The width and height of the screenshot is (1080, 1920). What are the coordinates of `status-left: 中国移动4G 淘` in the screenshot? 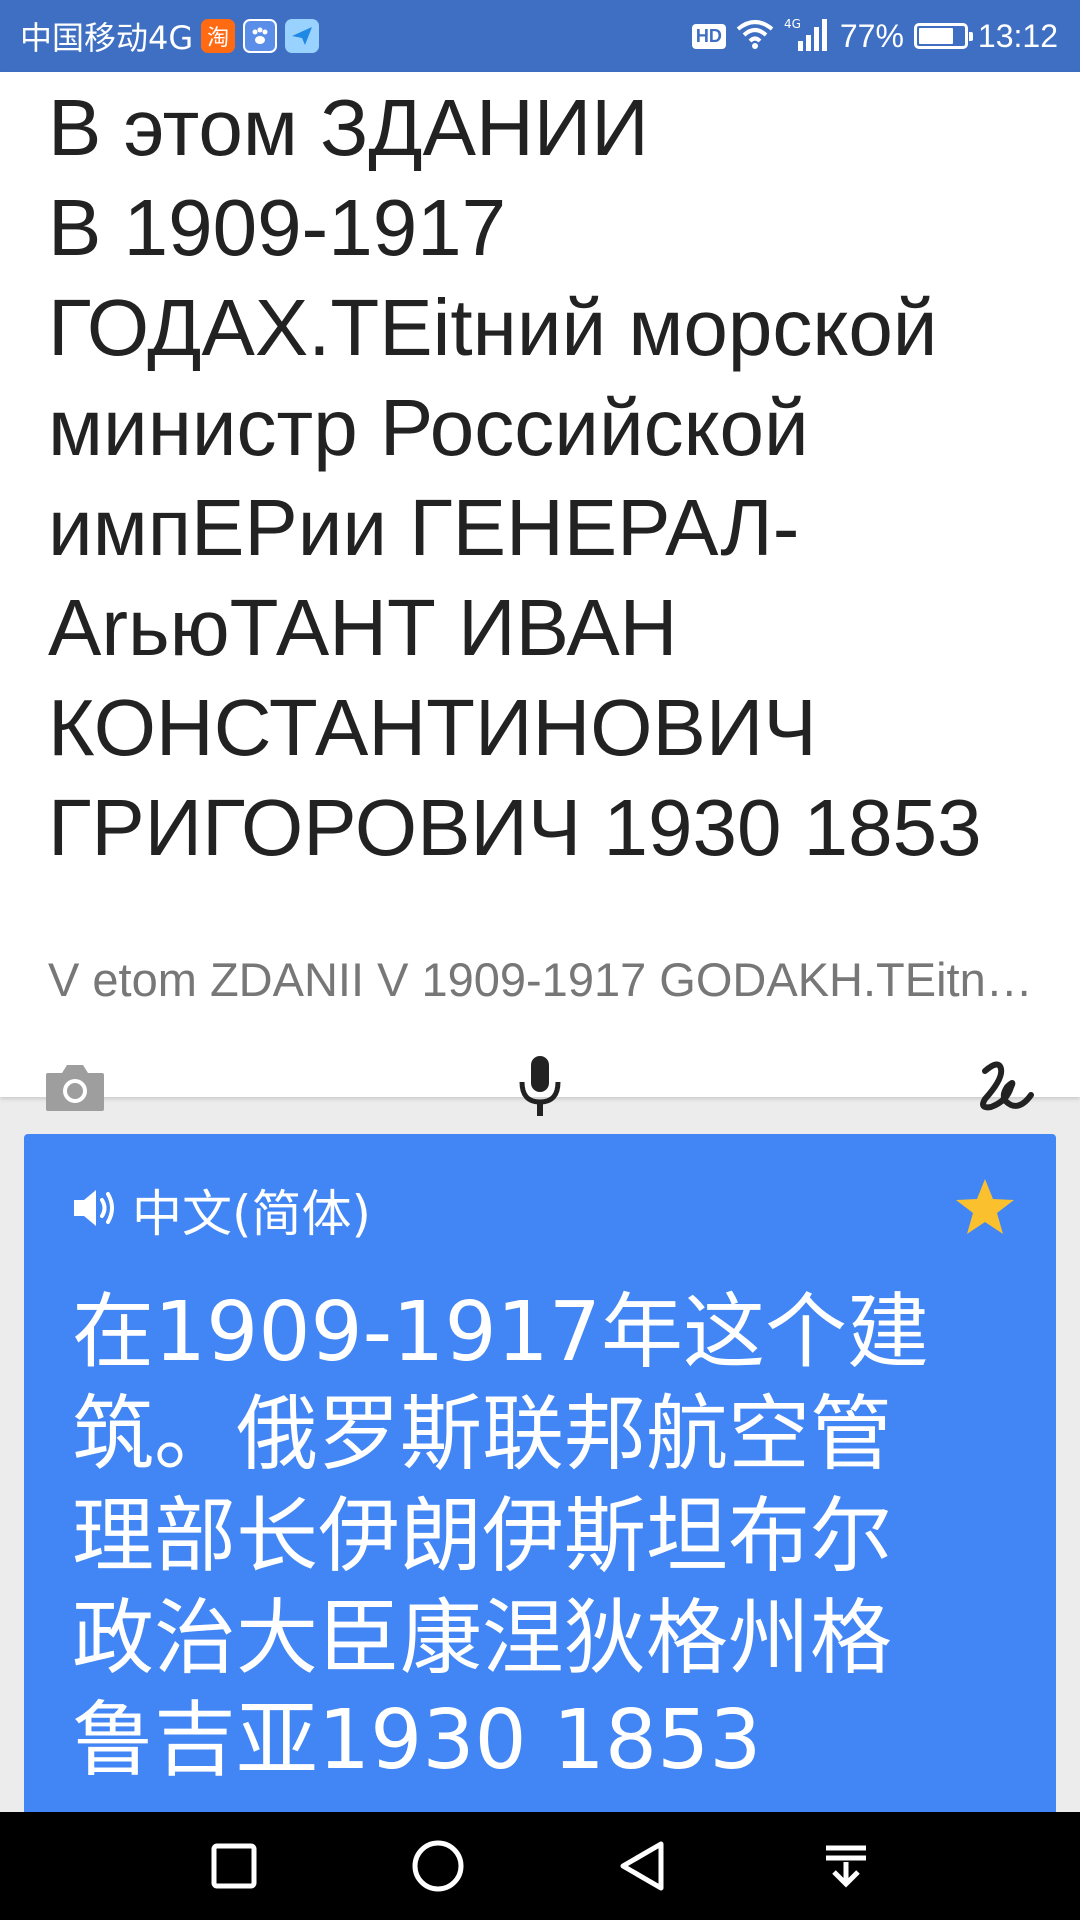 It's located at (170, 36).